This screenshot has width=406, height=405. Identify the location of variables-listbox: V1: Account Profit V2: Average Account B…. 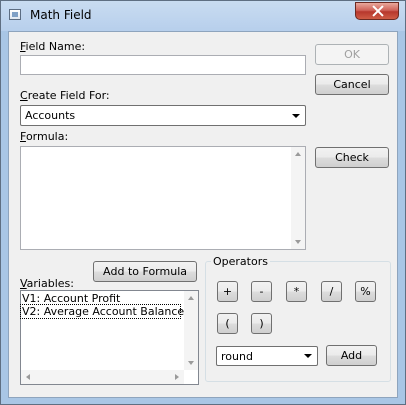
(109, 337).